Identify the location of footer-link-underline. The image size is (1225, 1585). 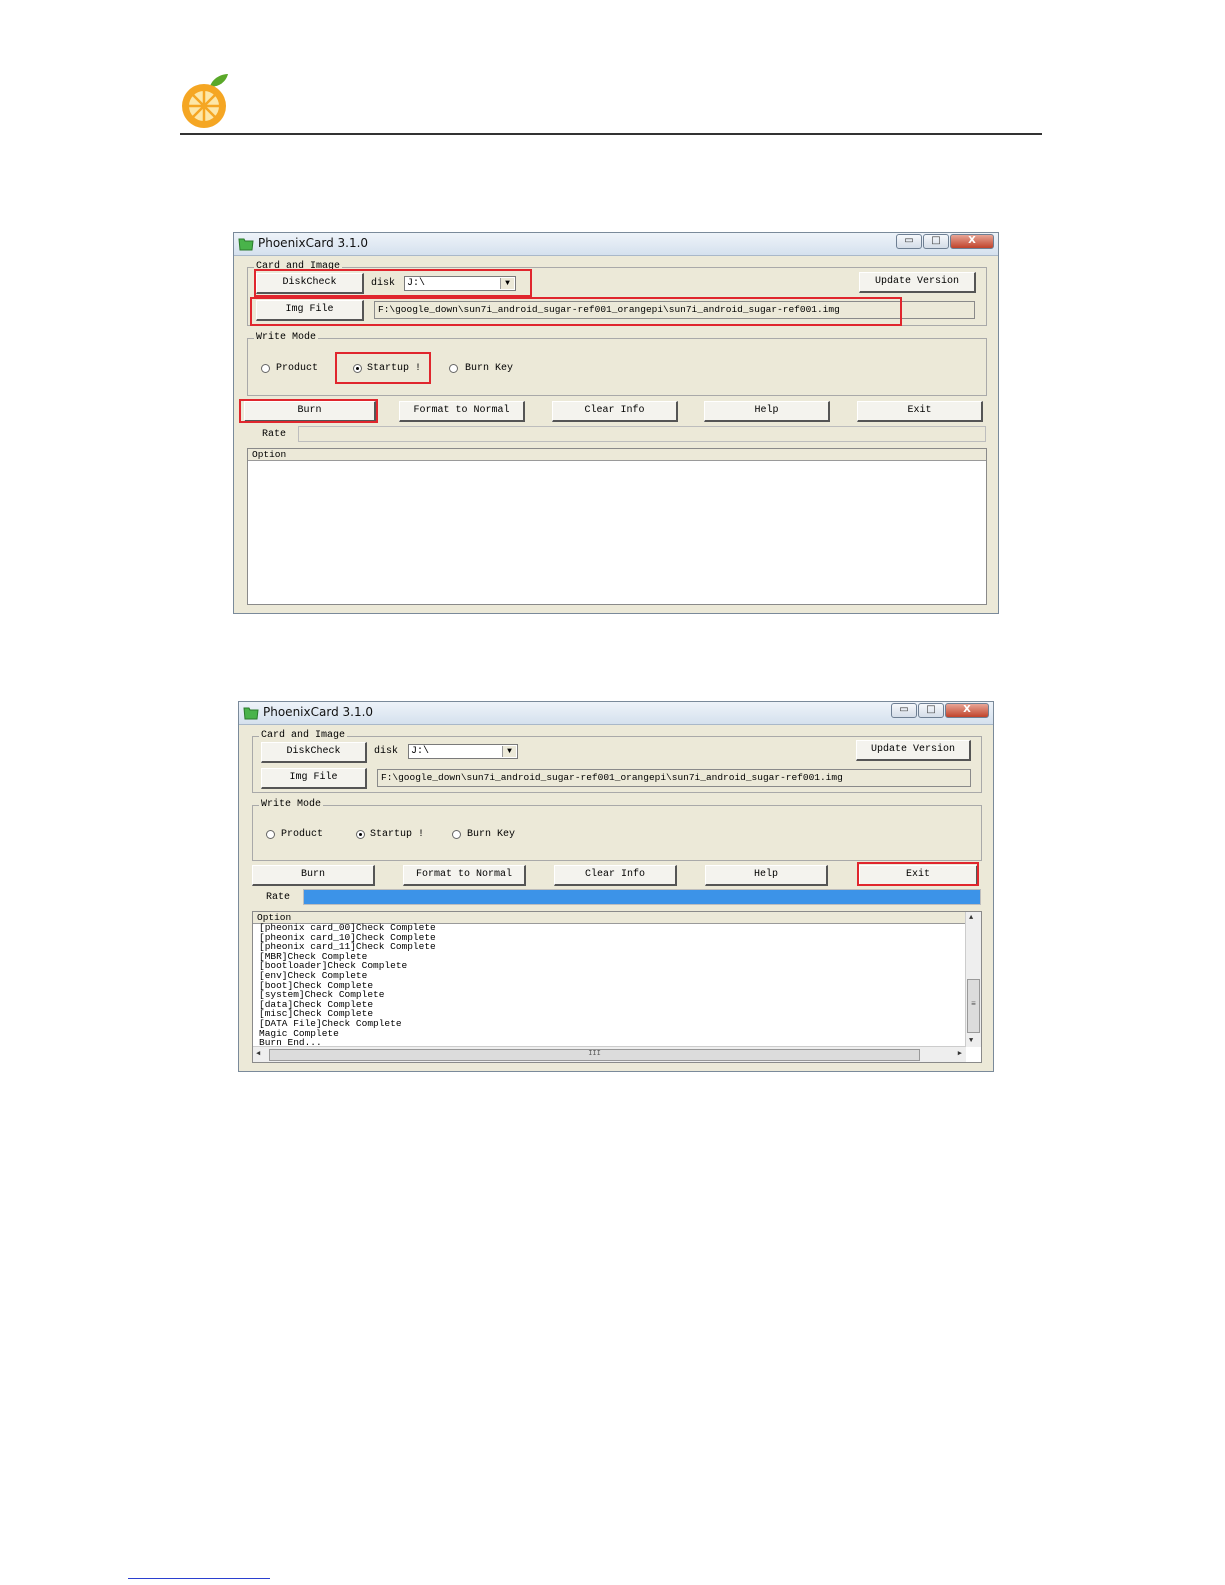
(199, 1578).